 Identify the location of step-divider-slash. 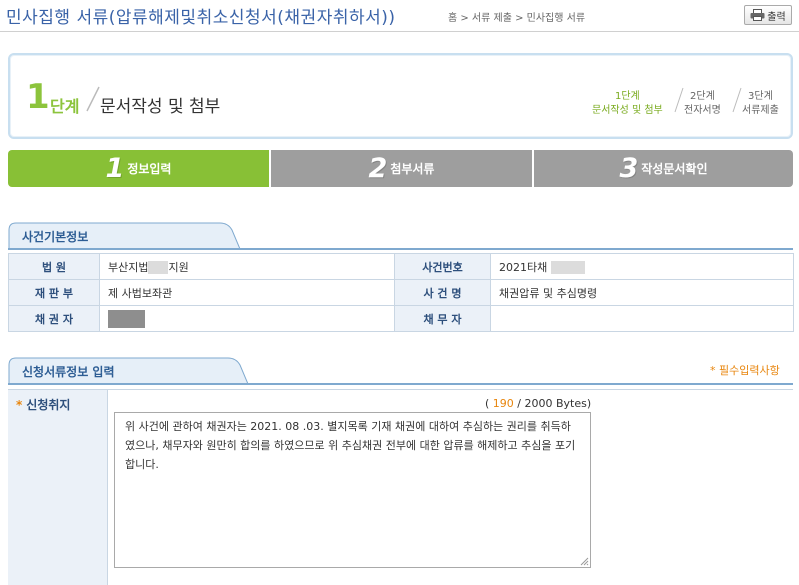
(93, 99).